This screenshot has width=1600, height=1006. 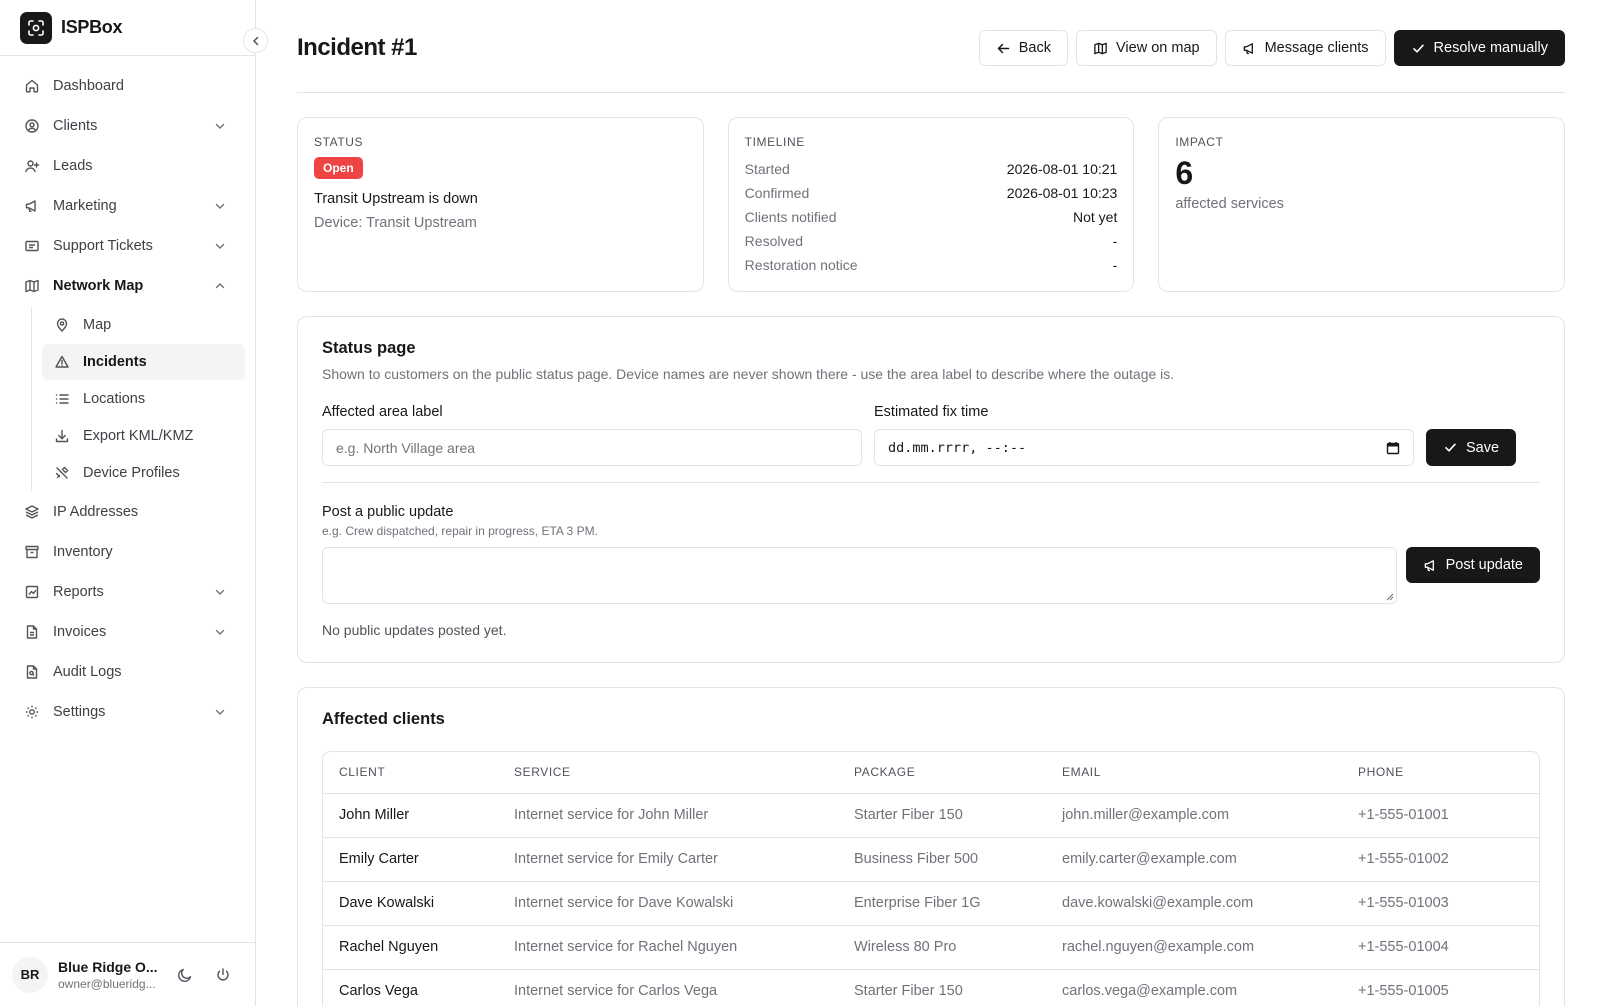 What do you see at coordinates (79, 712) in the screenshot?
I see `sidebar-item-label: Settings` at bounding box center [79, 712].